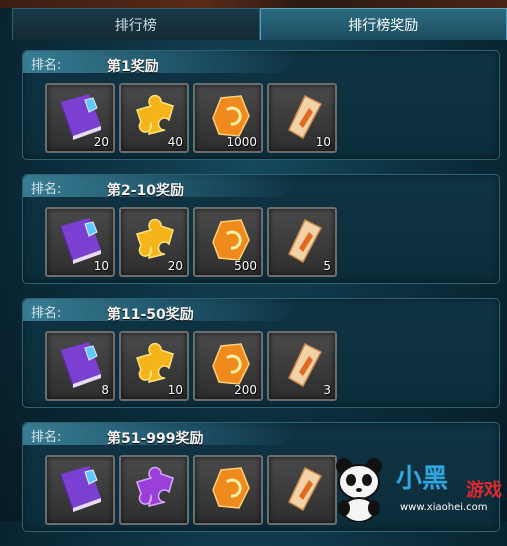 The height and width of the screenshot is (546, 507). What do you see at coordinates (145, 190) in the screenshot?
I see `tier-title: 第2-10奖励` at bounding box center [145, 190].